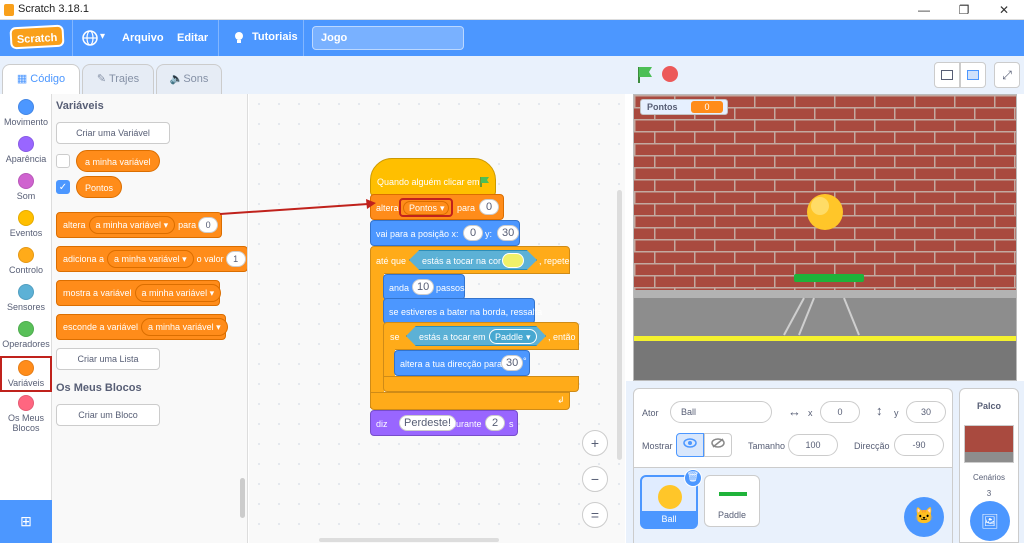  What do you see at coordinates (26, 374) in the screenshot?
I see `category-variáveis: Variáveis` at bounding box center [26, 374].